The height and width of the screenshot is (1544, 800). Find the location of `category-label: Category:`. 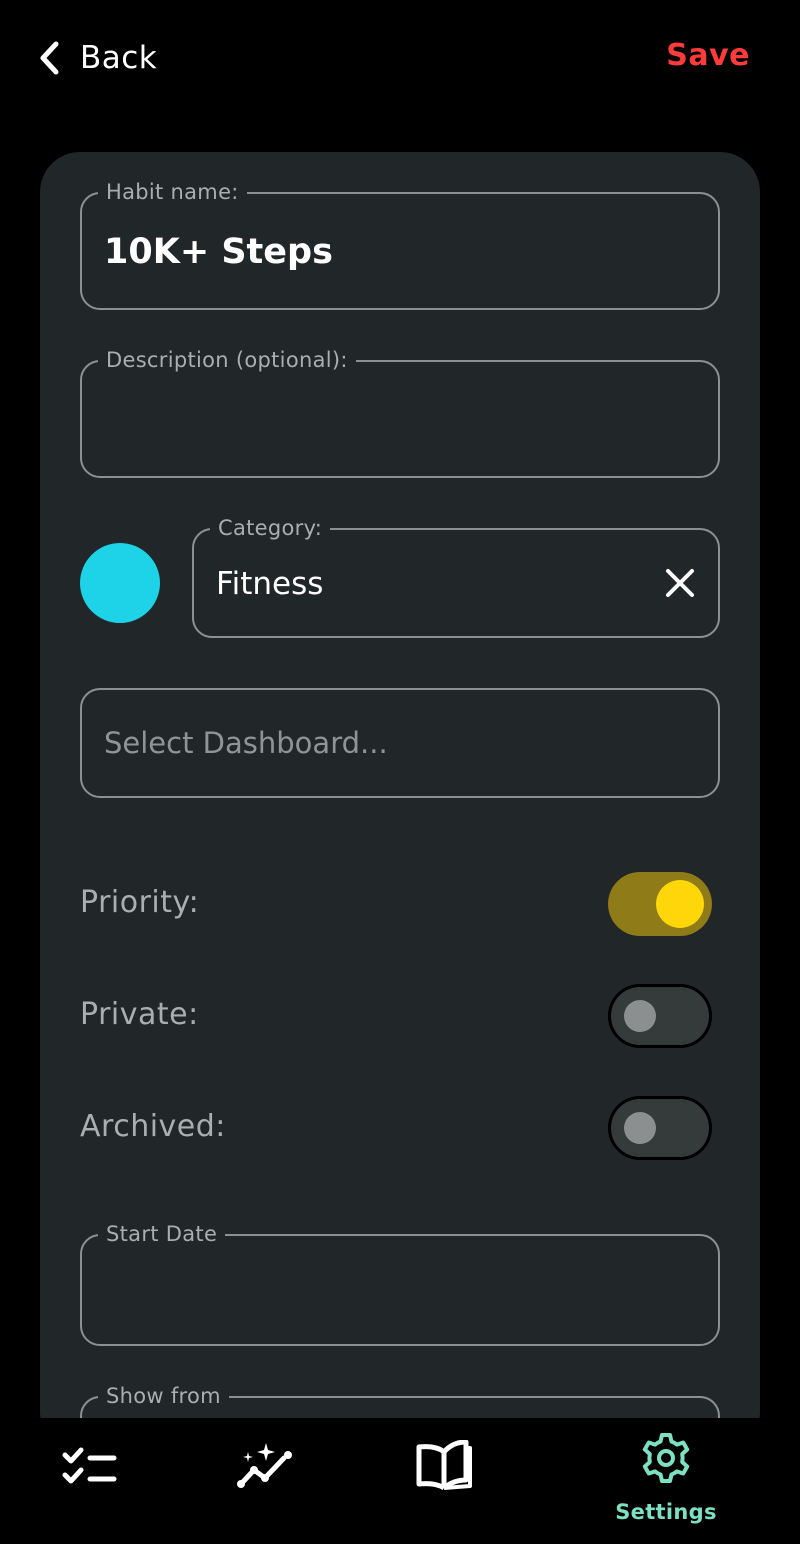

category-label: Category: is located at coordinates (270, 528).